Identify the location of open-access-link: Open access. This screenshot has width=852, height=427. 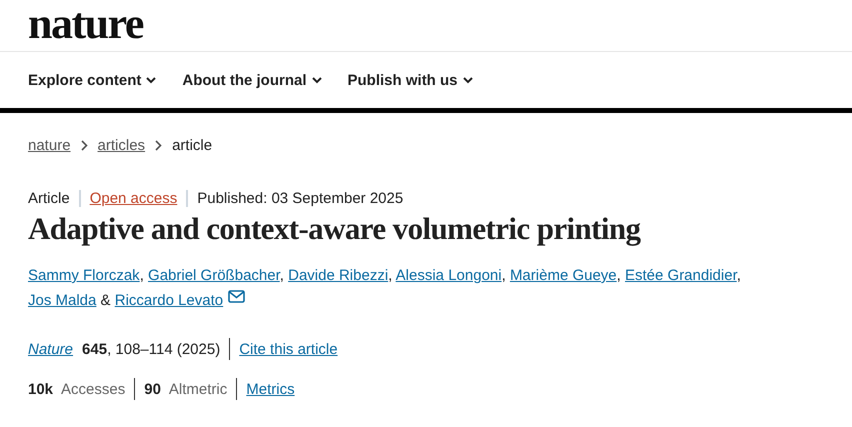
(132, 198).